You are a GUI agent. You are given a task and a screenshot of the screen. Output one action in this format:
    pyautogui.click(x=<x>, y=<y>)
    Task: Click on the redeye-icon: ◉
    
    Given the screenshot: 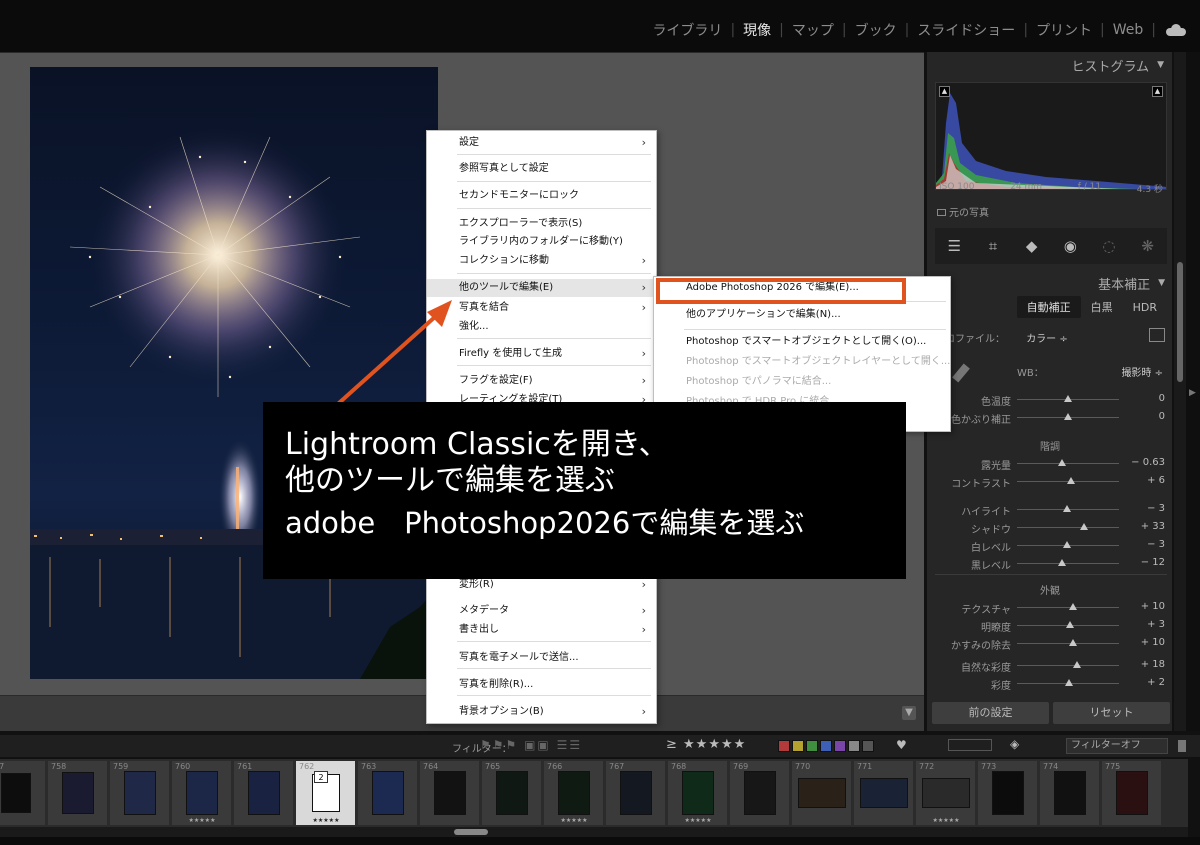 What is the action you would take?
    pyautogui.click(x=1070, y=246)
    